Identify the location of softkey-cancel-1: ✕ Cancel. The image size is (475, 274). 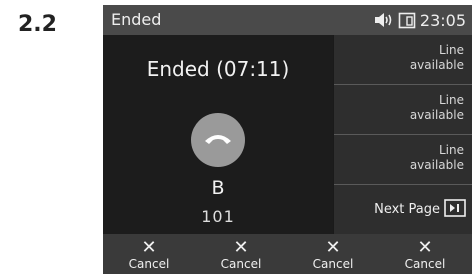
(149, 254).